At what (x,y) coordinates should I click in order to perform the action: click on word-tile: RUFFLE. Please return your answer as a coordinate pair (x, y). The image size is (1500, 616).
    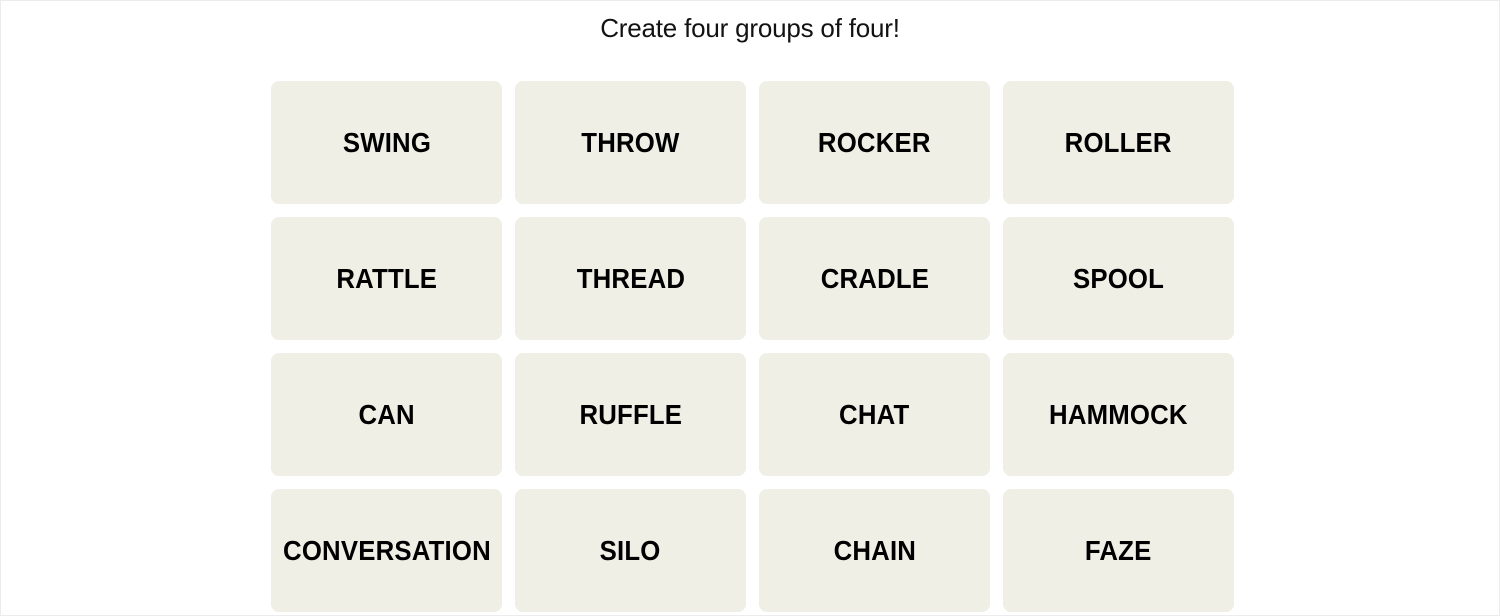
    Looking at the image, I should click on (630, 414).